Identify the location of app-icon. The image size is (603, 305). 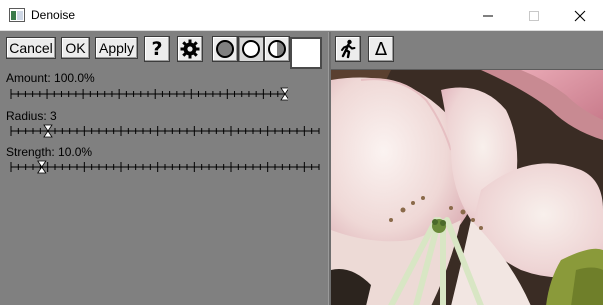
(17, 15).